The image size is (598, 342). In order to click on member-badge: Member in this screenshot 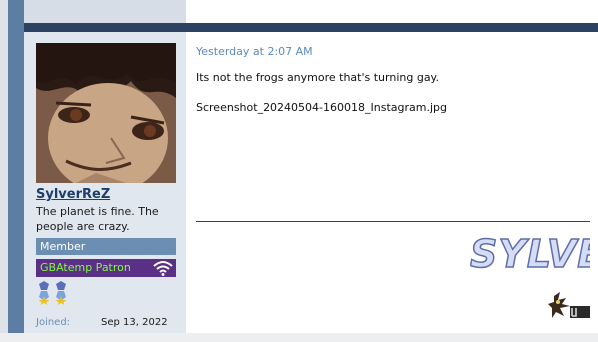, I will do `click(106, 246)`.